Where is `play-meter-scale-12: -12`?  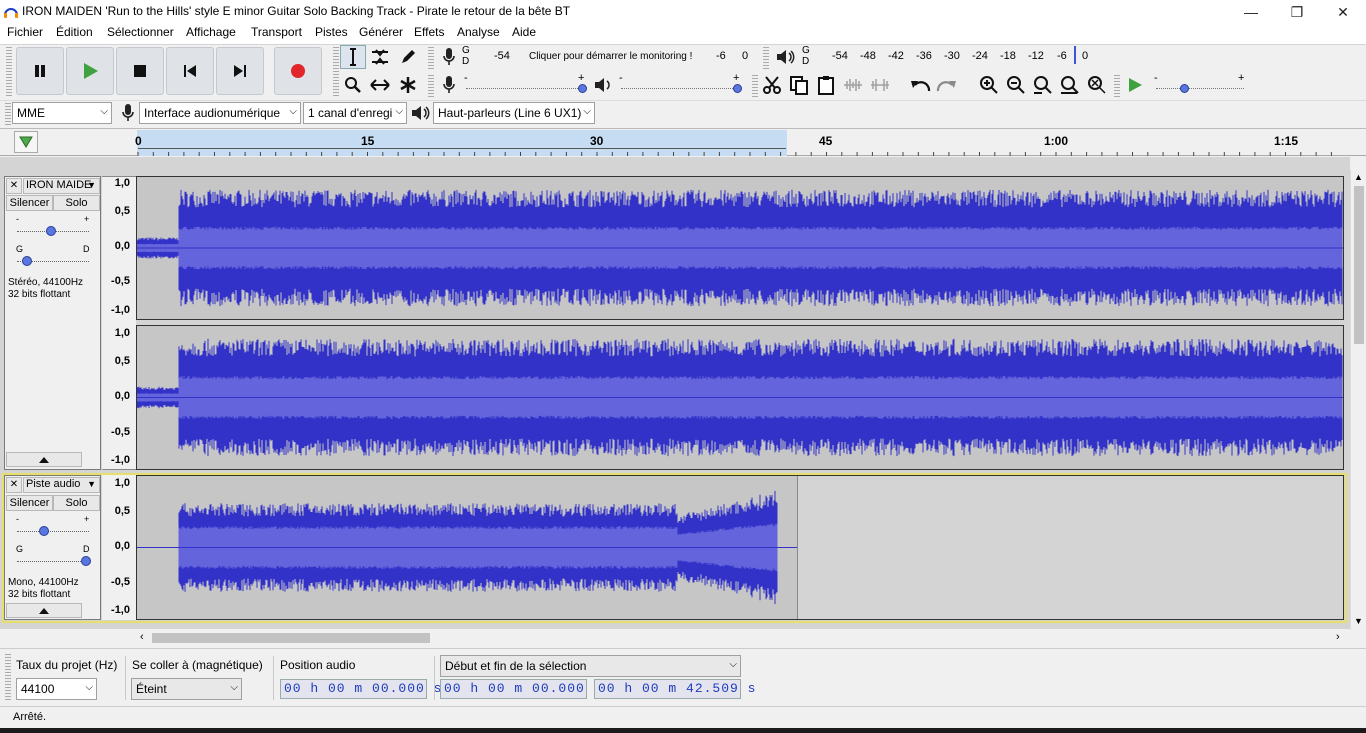 play-meter-scale-12: -12 is located at coordinates (1036, 56).